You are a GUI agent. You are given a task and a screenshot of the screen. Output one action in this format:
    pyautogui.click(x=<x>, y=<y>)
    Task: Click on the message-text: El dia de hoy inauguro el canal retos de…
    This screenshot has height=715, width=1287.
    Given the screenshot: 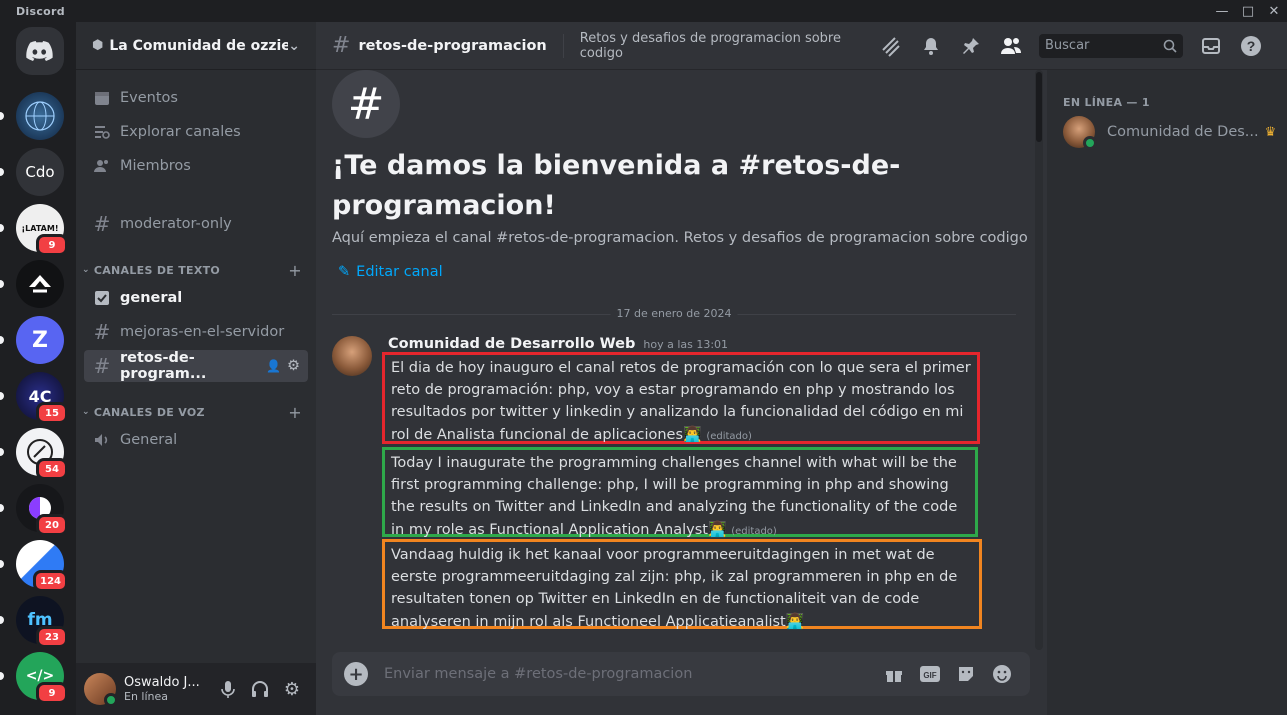 What is the action you would take?
    pyautogui.click(x=681, y=401)
    